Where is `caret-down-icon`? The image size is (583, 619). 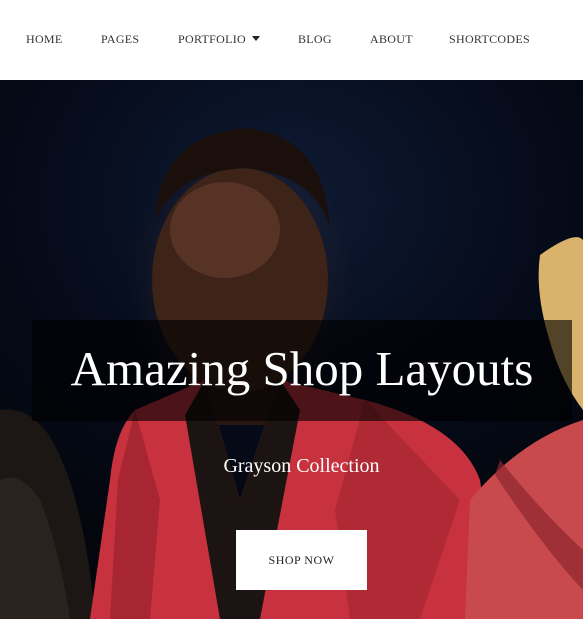 caret-down-icon is located at coordinates (256, 38).